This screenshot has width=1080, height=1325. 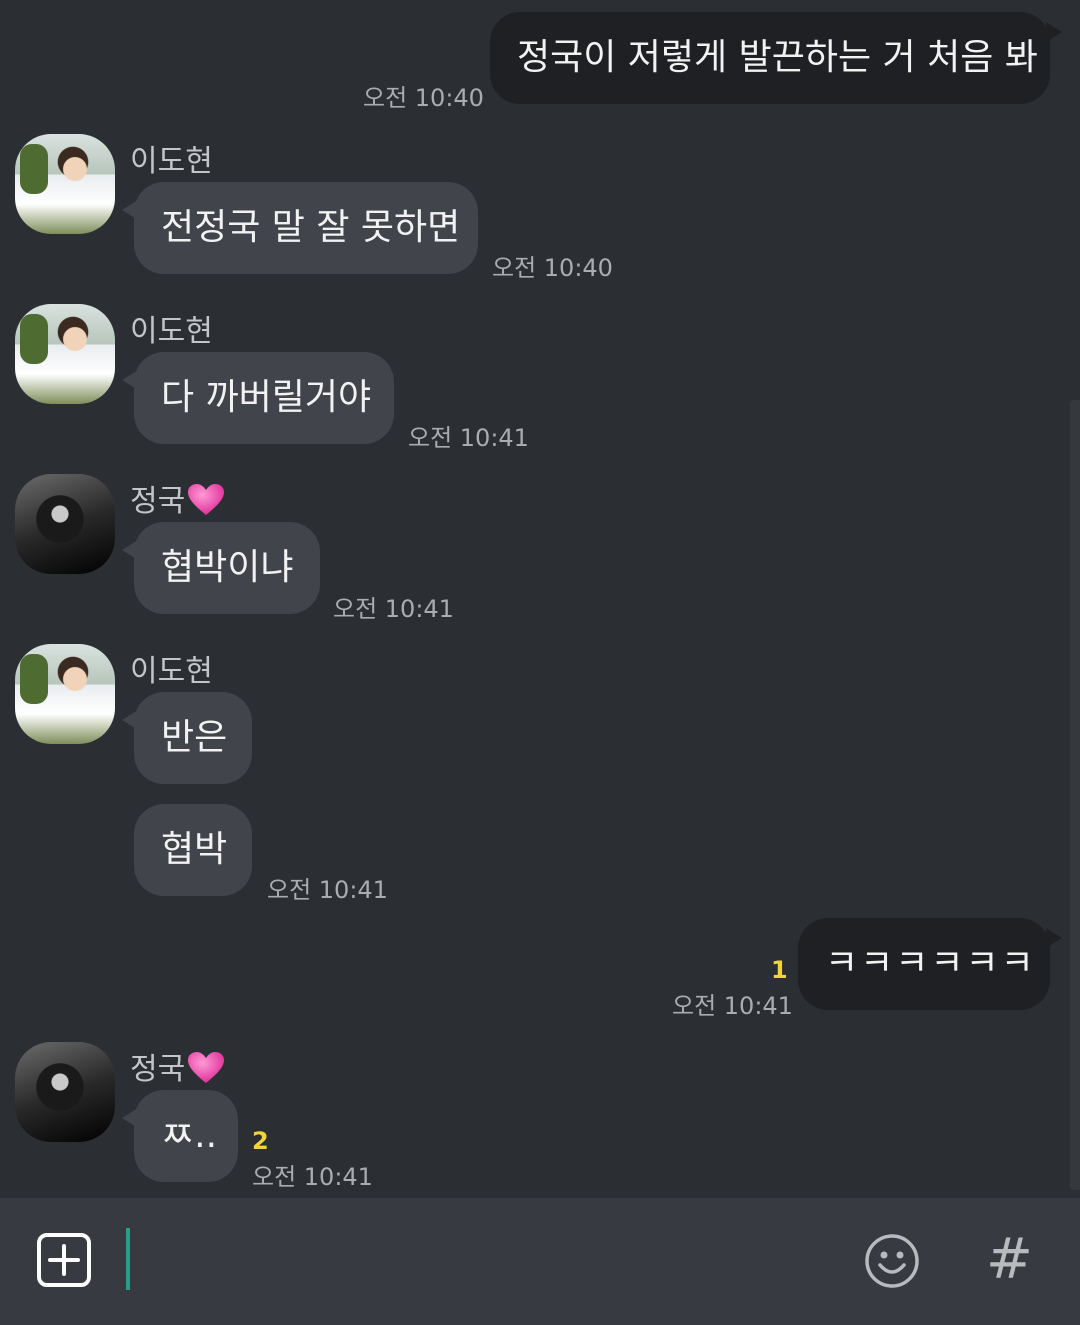 What do you see at coordinates (779, 970) in the screenshot?
I see `unread-count: 1` at bounding box center [779, 970].